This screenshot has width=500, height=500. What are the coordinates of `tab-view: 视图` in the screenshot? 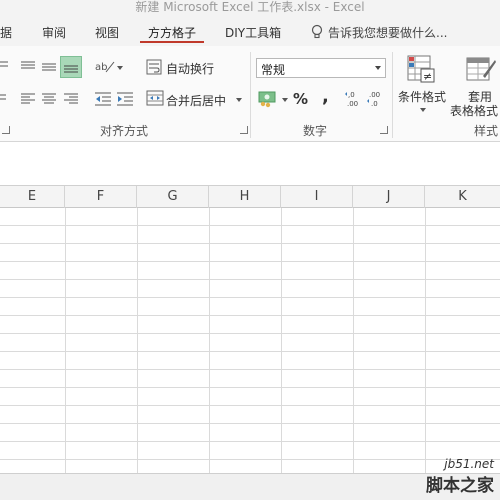 It's located at (107, 32).